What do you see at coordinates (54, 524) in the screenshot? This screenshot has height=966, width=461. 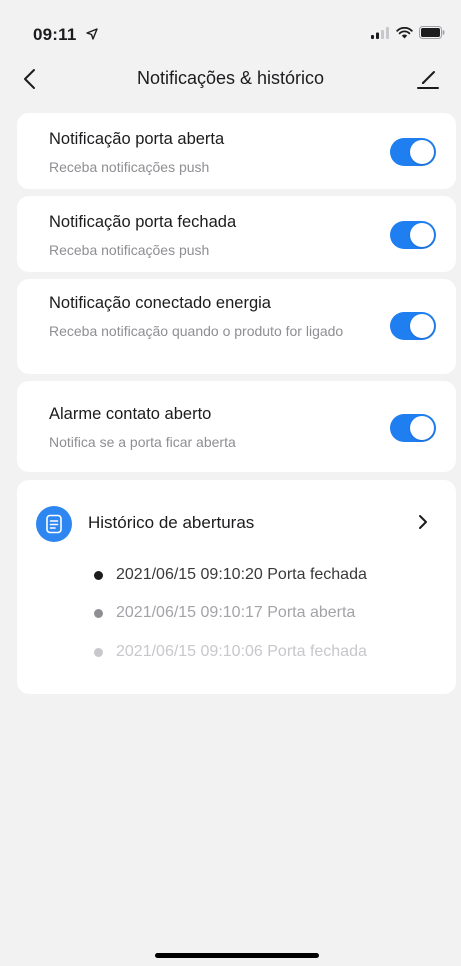 I see `document-list-icon` at bounding box center [54, 524].